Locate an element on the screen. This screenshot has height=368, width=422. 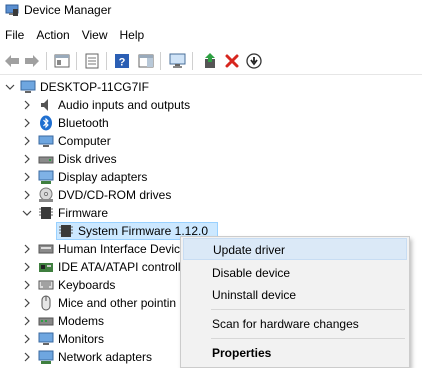
tree-item-ide: IDE ATA/ATAPI controll is located at coordinates (90, 267).